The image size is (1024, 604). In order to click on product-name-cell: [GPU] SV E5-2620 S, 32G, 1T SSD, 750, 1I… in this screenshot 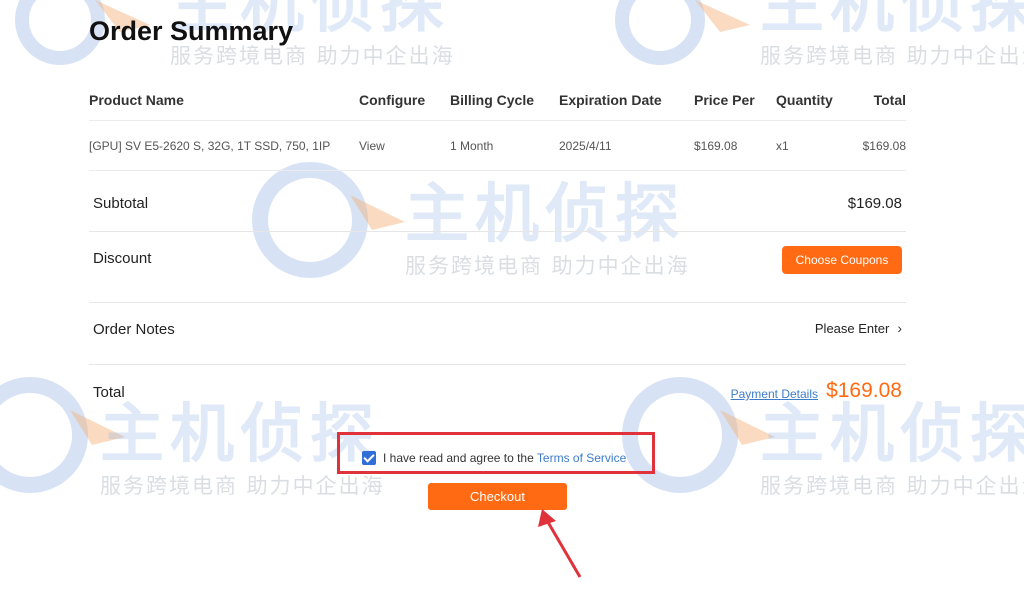, I will do `click(210, 146)`.